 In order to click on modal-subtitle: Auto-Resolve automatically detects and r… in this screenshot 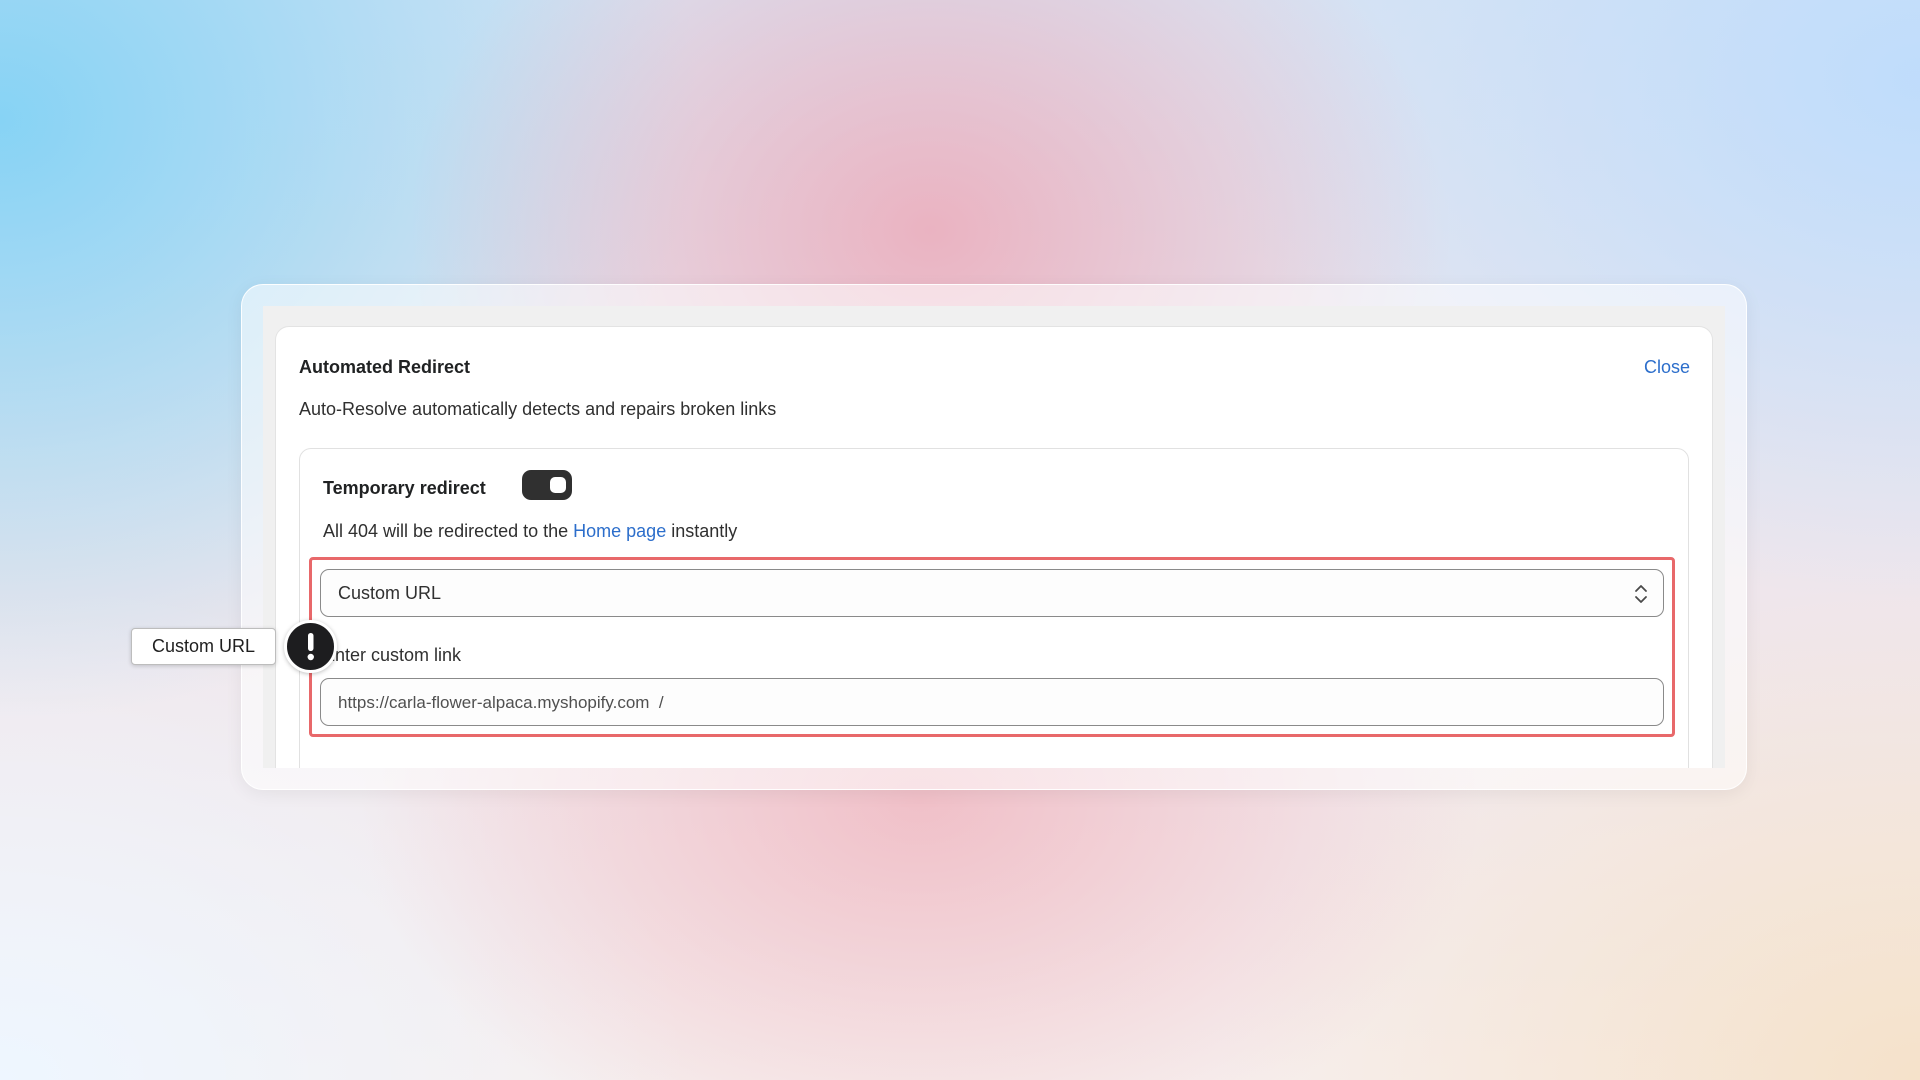, I will do `click(538, 409)`.